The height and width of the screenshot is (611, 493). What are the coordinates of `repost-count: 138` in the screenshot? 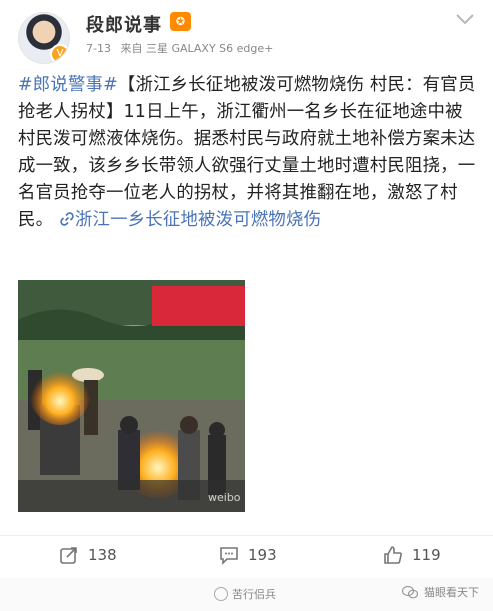 It's located at (102, 555).